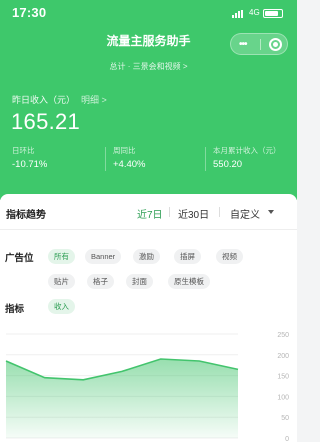  Describe the element at coordinates (189, 281) in the screenshot. I see `chip-ad-native-template: 原生模板` at that location.